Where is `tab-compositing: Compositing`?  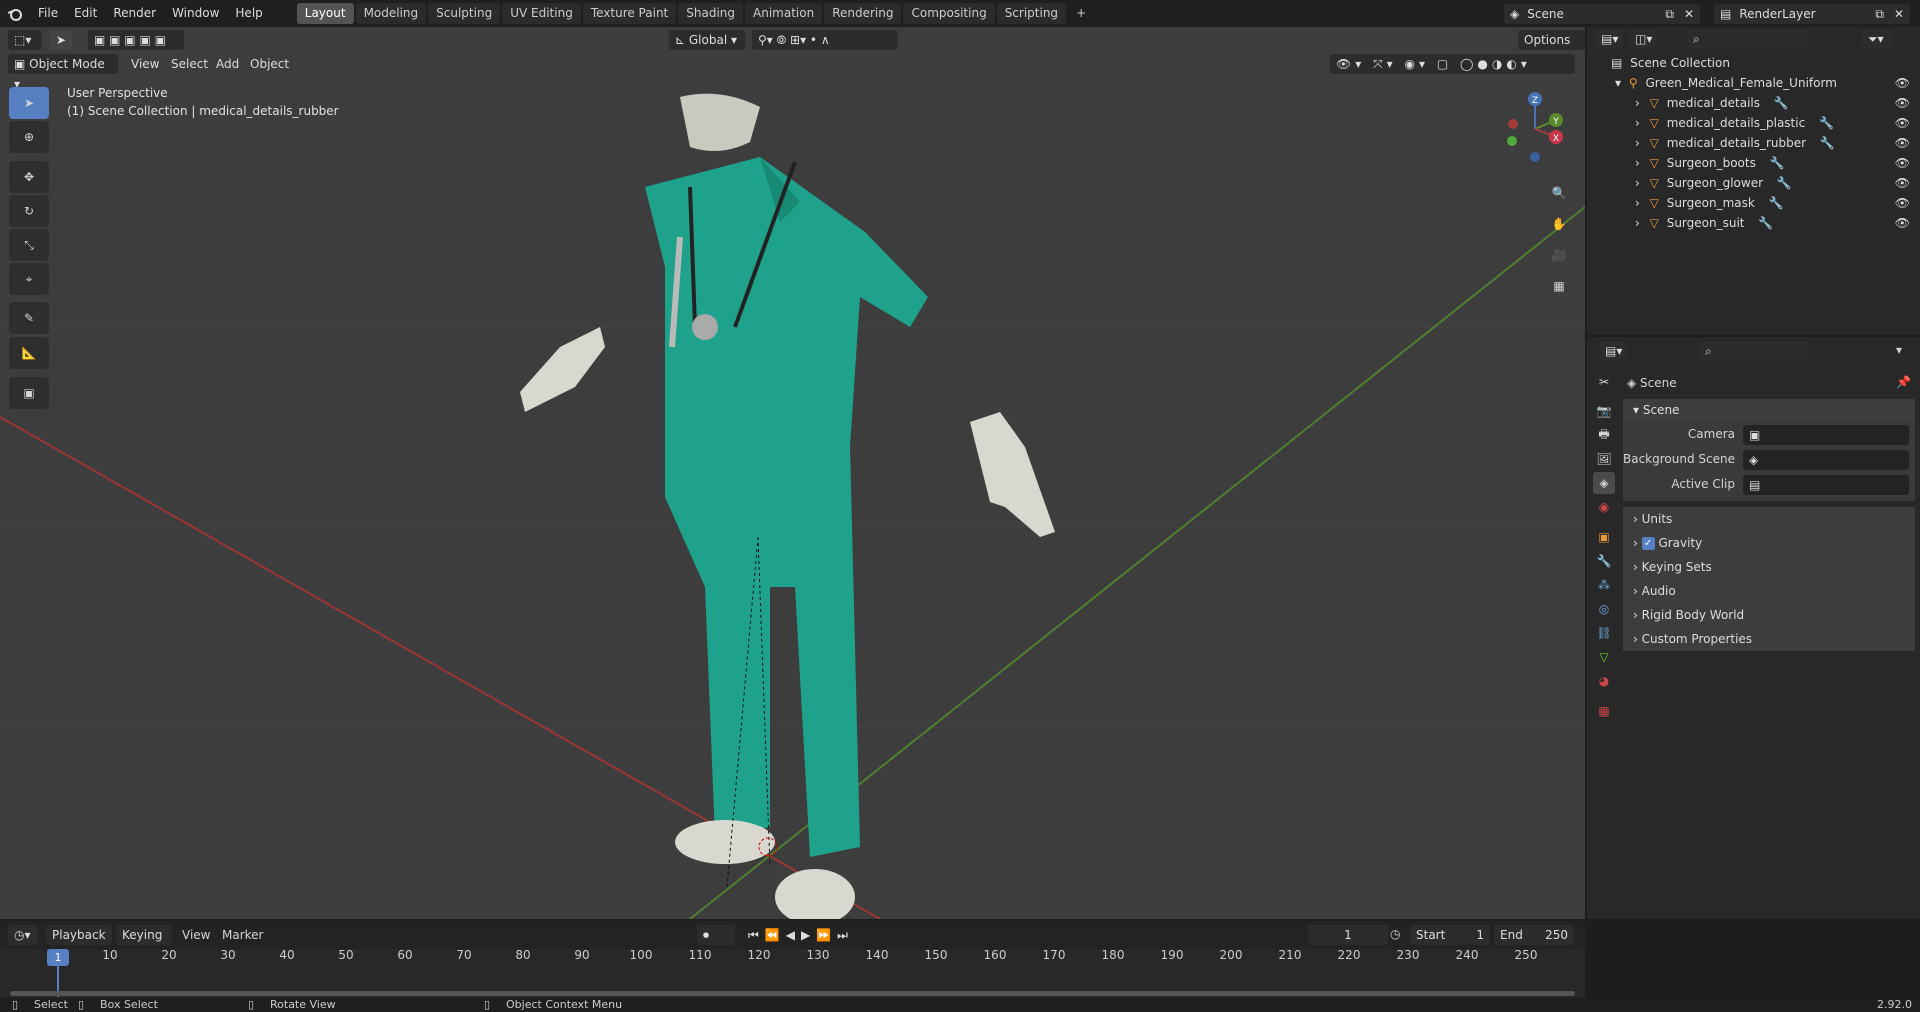 tab-compositing: Compositing is located at coordinates (949, 13).